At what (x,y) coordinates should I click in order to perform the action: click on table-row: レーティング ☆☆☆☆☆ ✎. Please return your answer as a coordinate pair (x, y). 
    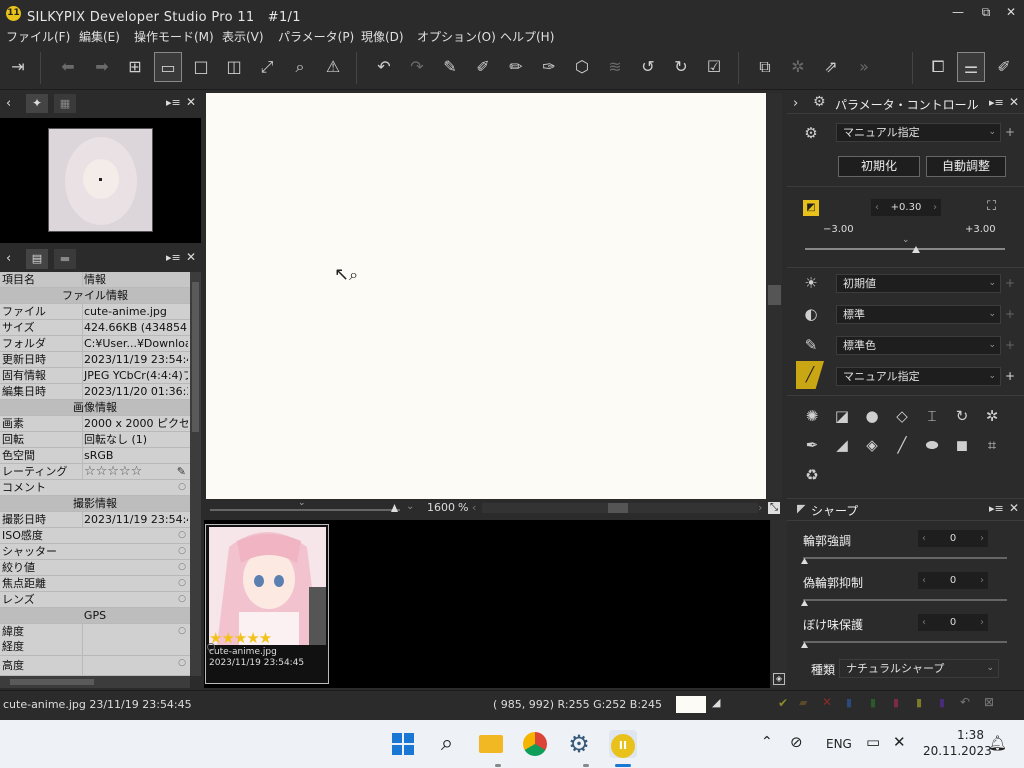
    Looking at the image, I should click on (95, 472).